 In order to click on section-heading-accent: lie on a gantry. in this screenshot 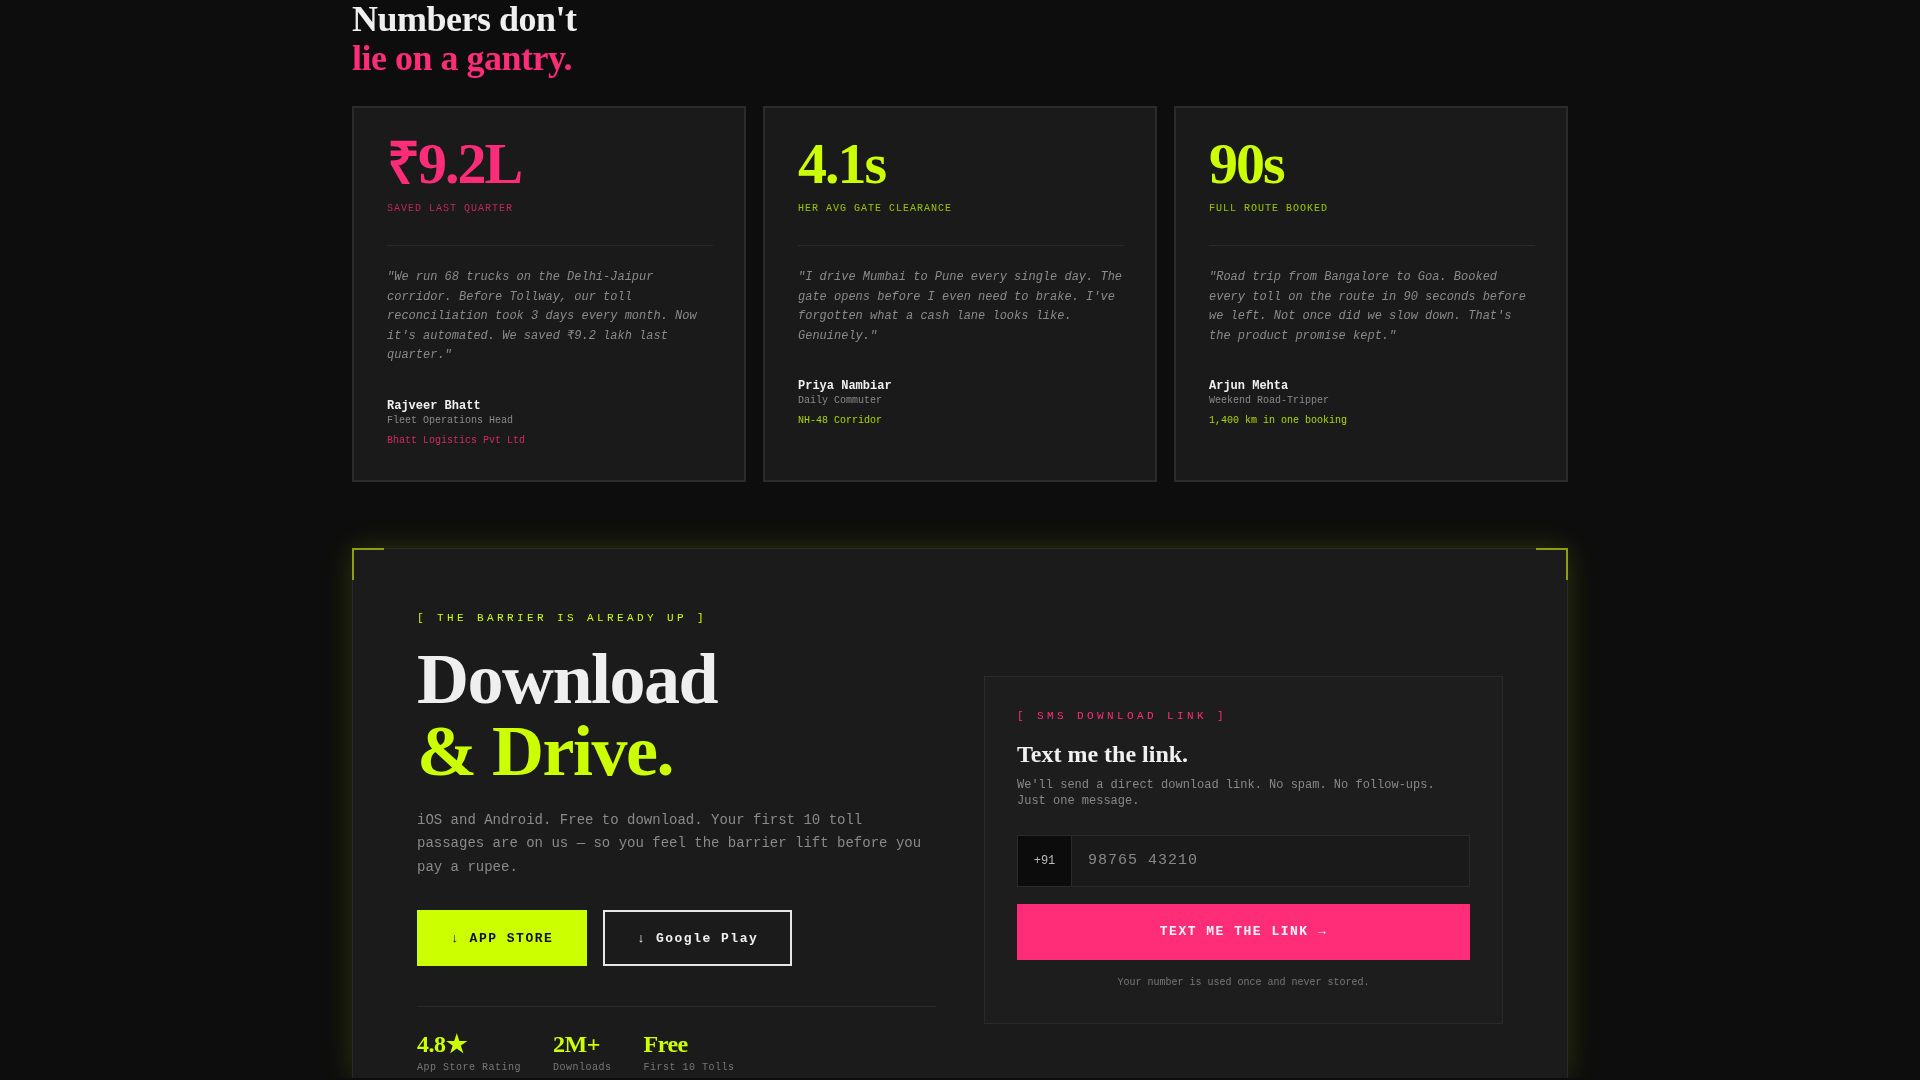, I will do `click(462, 58)`.